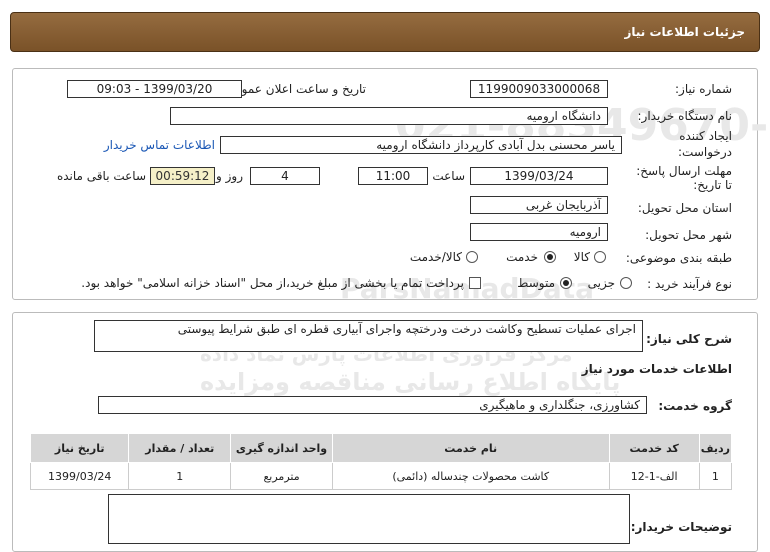  I want to click on buyer-org-label: نام دستگاه خریدار:, so click(685, 116).